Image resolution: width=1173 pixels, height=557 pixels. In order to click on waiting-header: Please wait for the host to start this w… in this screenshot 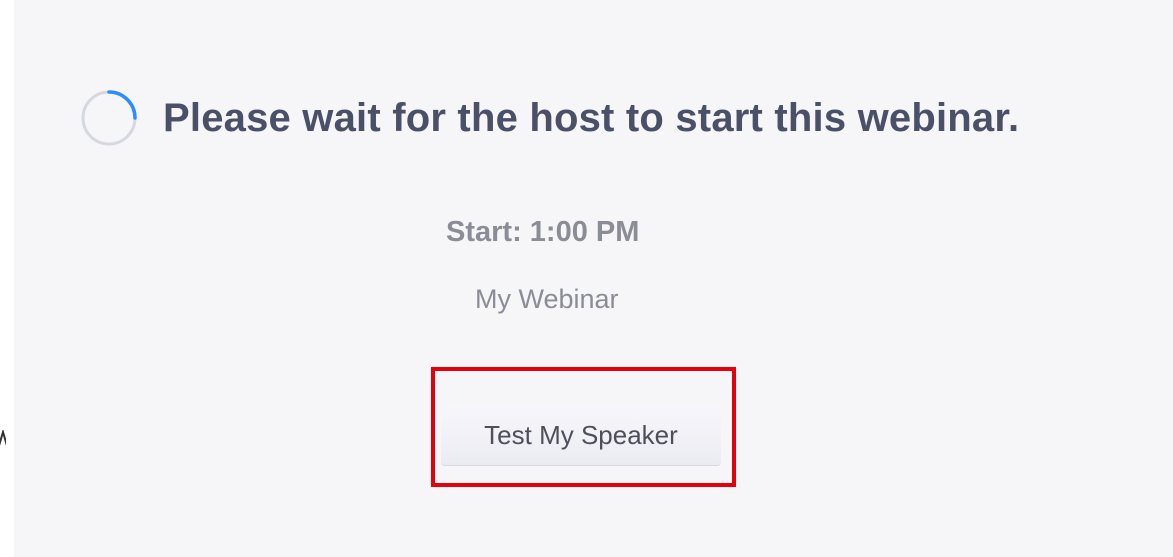, I will do `click(549, 118)`.